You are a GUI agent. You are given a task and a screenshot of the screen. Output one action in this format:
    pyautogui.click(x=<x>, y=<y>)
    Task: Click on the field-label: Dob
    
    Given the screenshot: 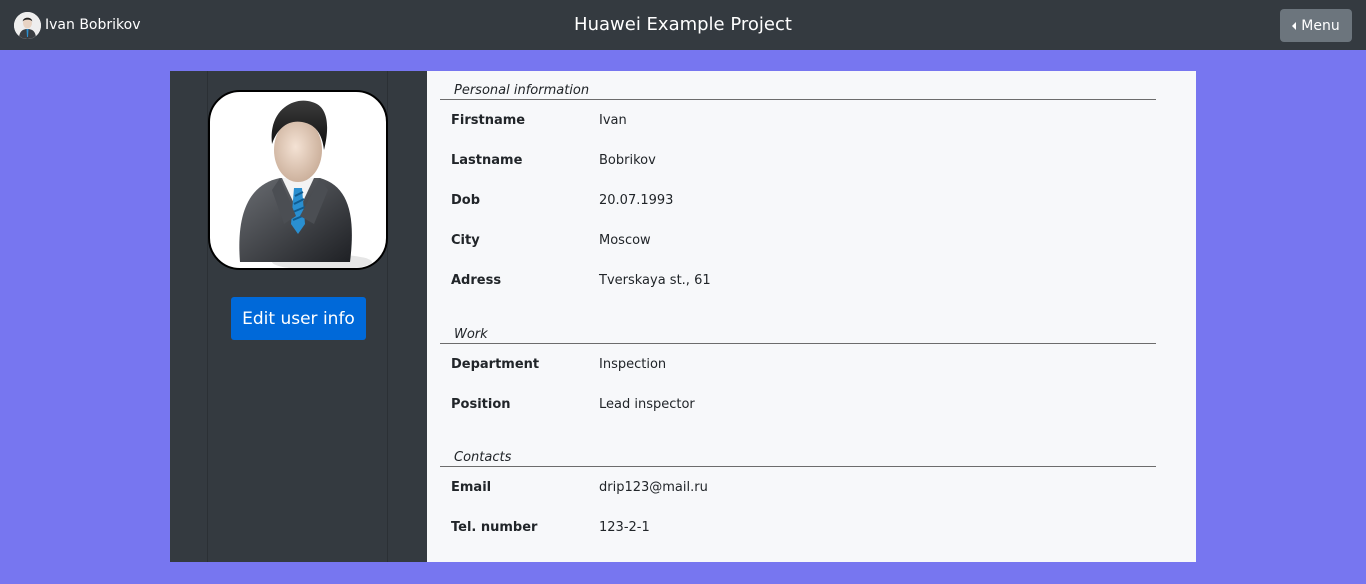 What is the action you would take?
    pyautogui.click(x=466, y=200)
    